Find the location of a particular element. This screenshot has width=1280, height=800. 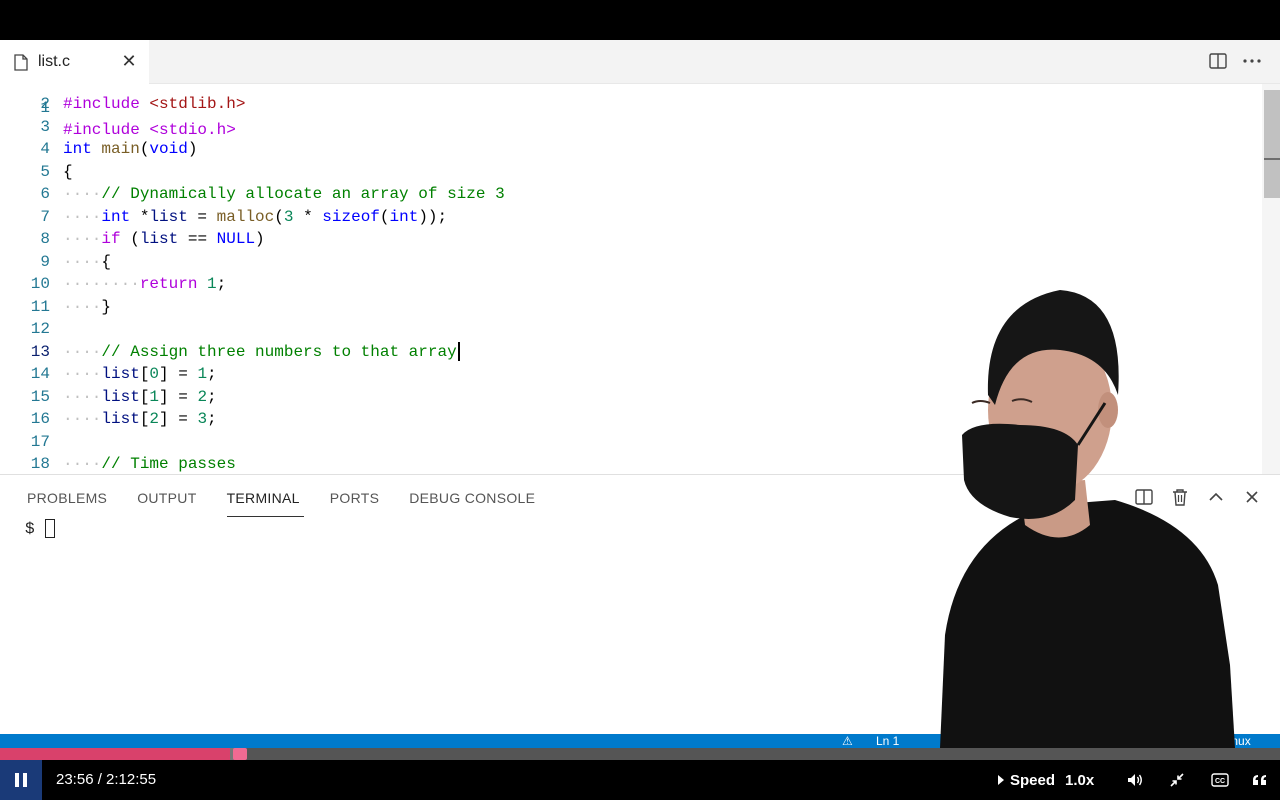

captions-icon: CC is located at coordinates (1220, 780).